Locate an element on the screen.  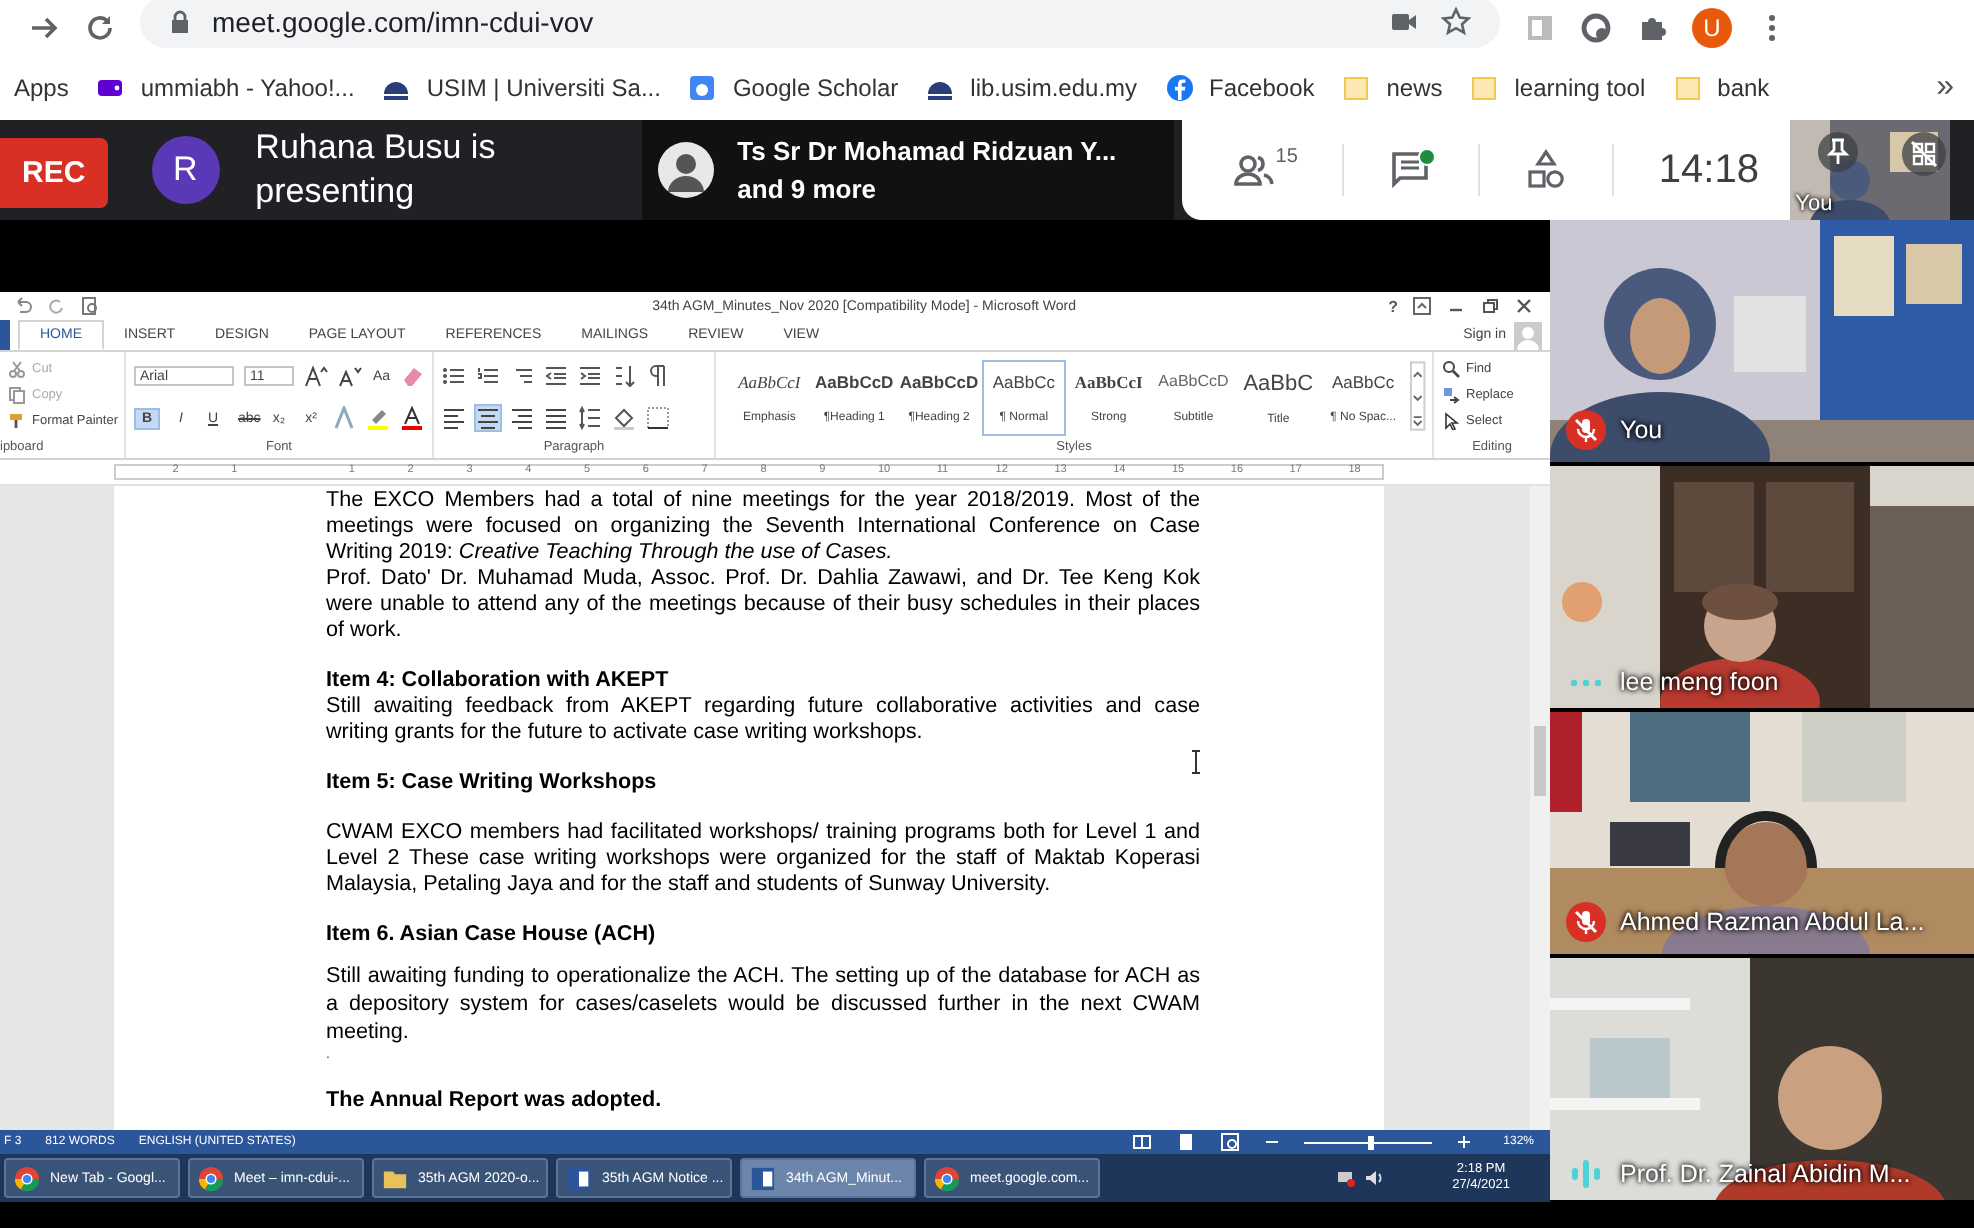
bookmark: Apps is located at coordinates (41, 88).